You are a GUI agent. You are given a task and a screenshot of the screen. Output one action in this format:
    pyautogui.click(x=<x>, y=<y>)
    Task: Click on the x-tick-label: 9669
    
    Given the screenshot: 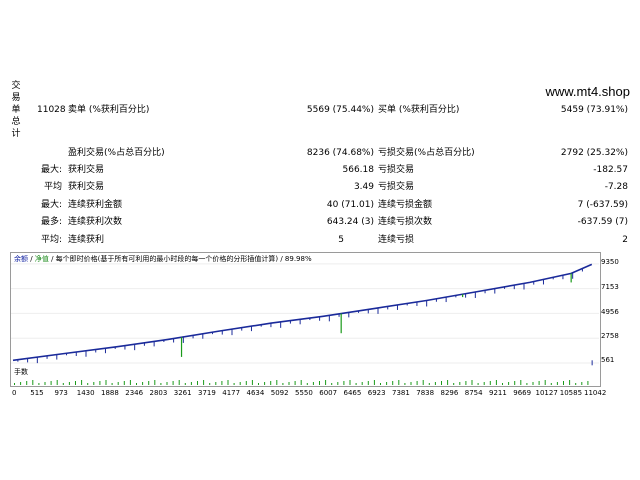 What is the action you would take?
    pyautogui.click(x=522, y=393)
    